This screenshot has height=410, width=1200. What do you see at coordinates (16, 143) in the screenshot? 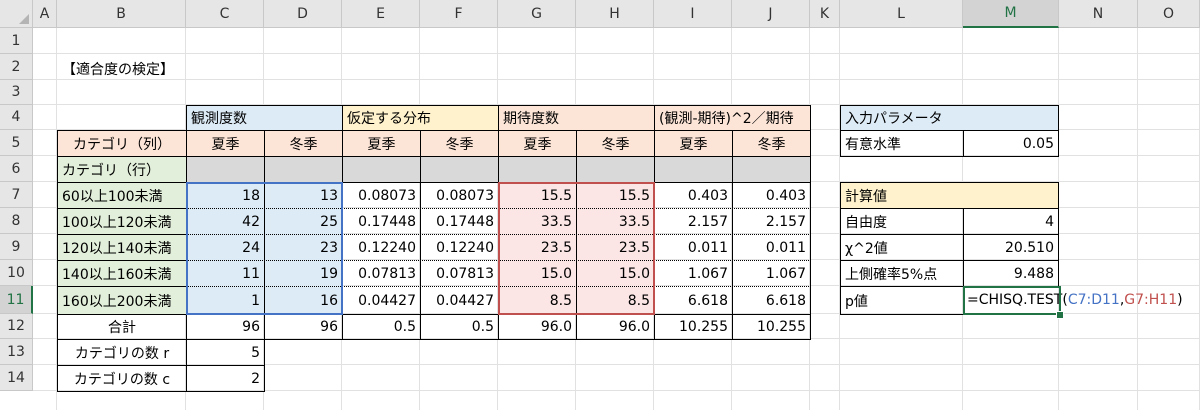
I see `row-header-5: 5` at bounding box center [16, 143].